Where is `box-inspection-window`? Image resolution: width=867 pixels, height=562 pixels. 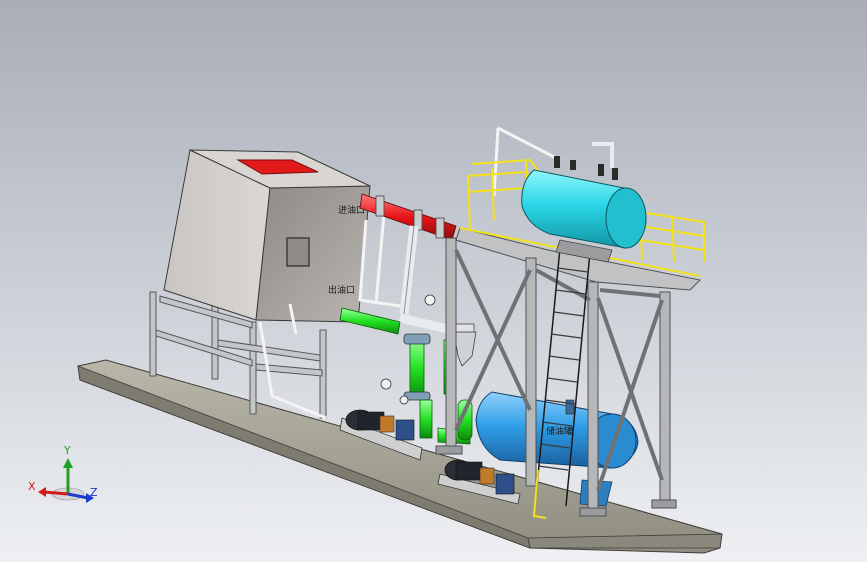
box-inspection-window is located at coordinates (298, 252).